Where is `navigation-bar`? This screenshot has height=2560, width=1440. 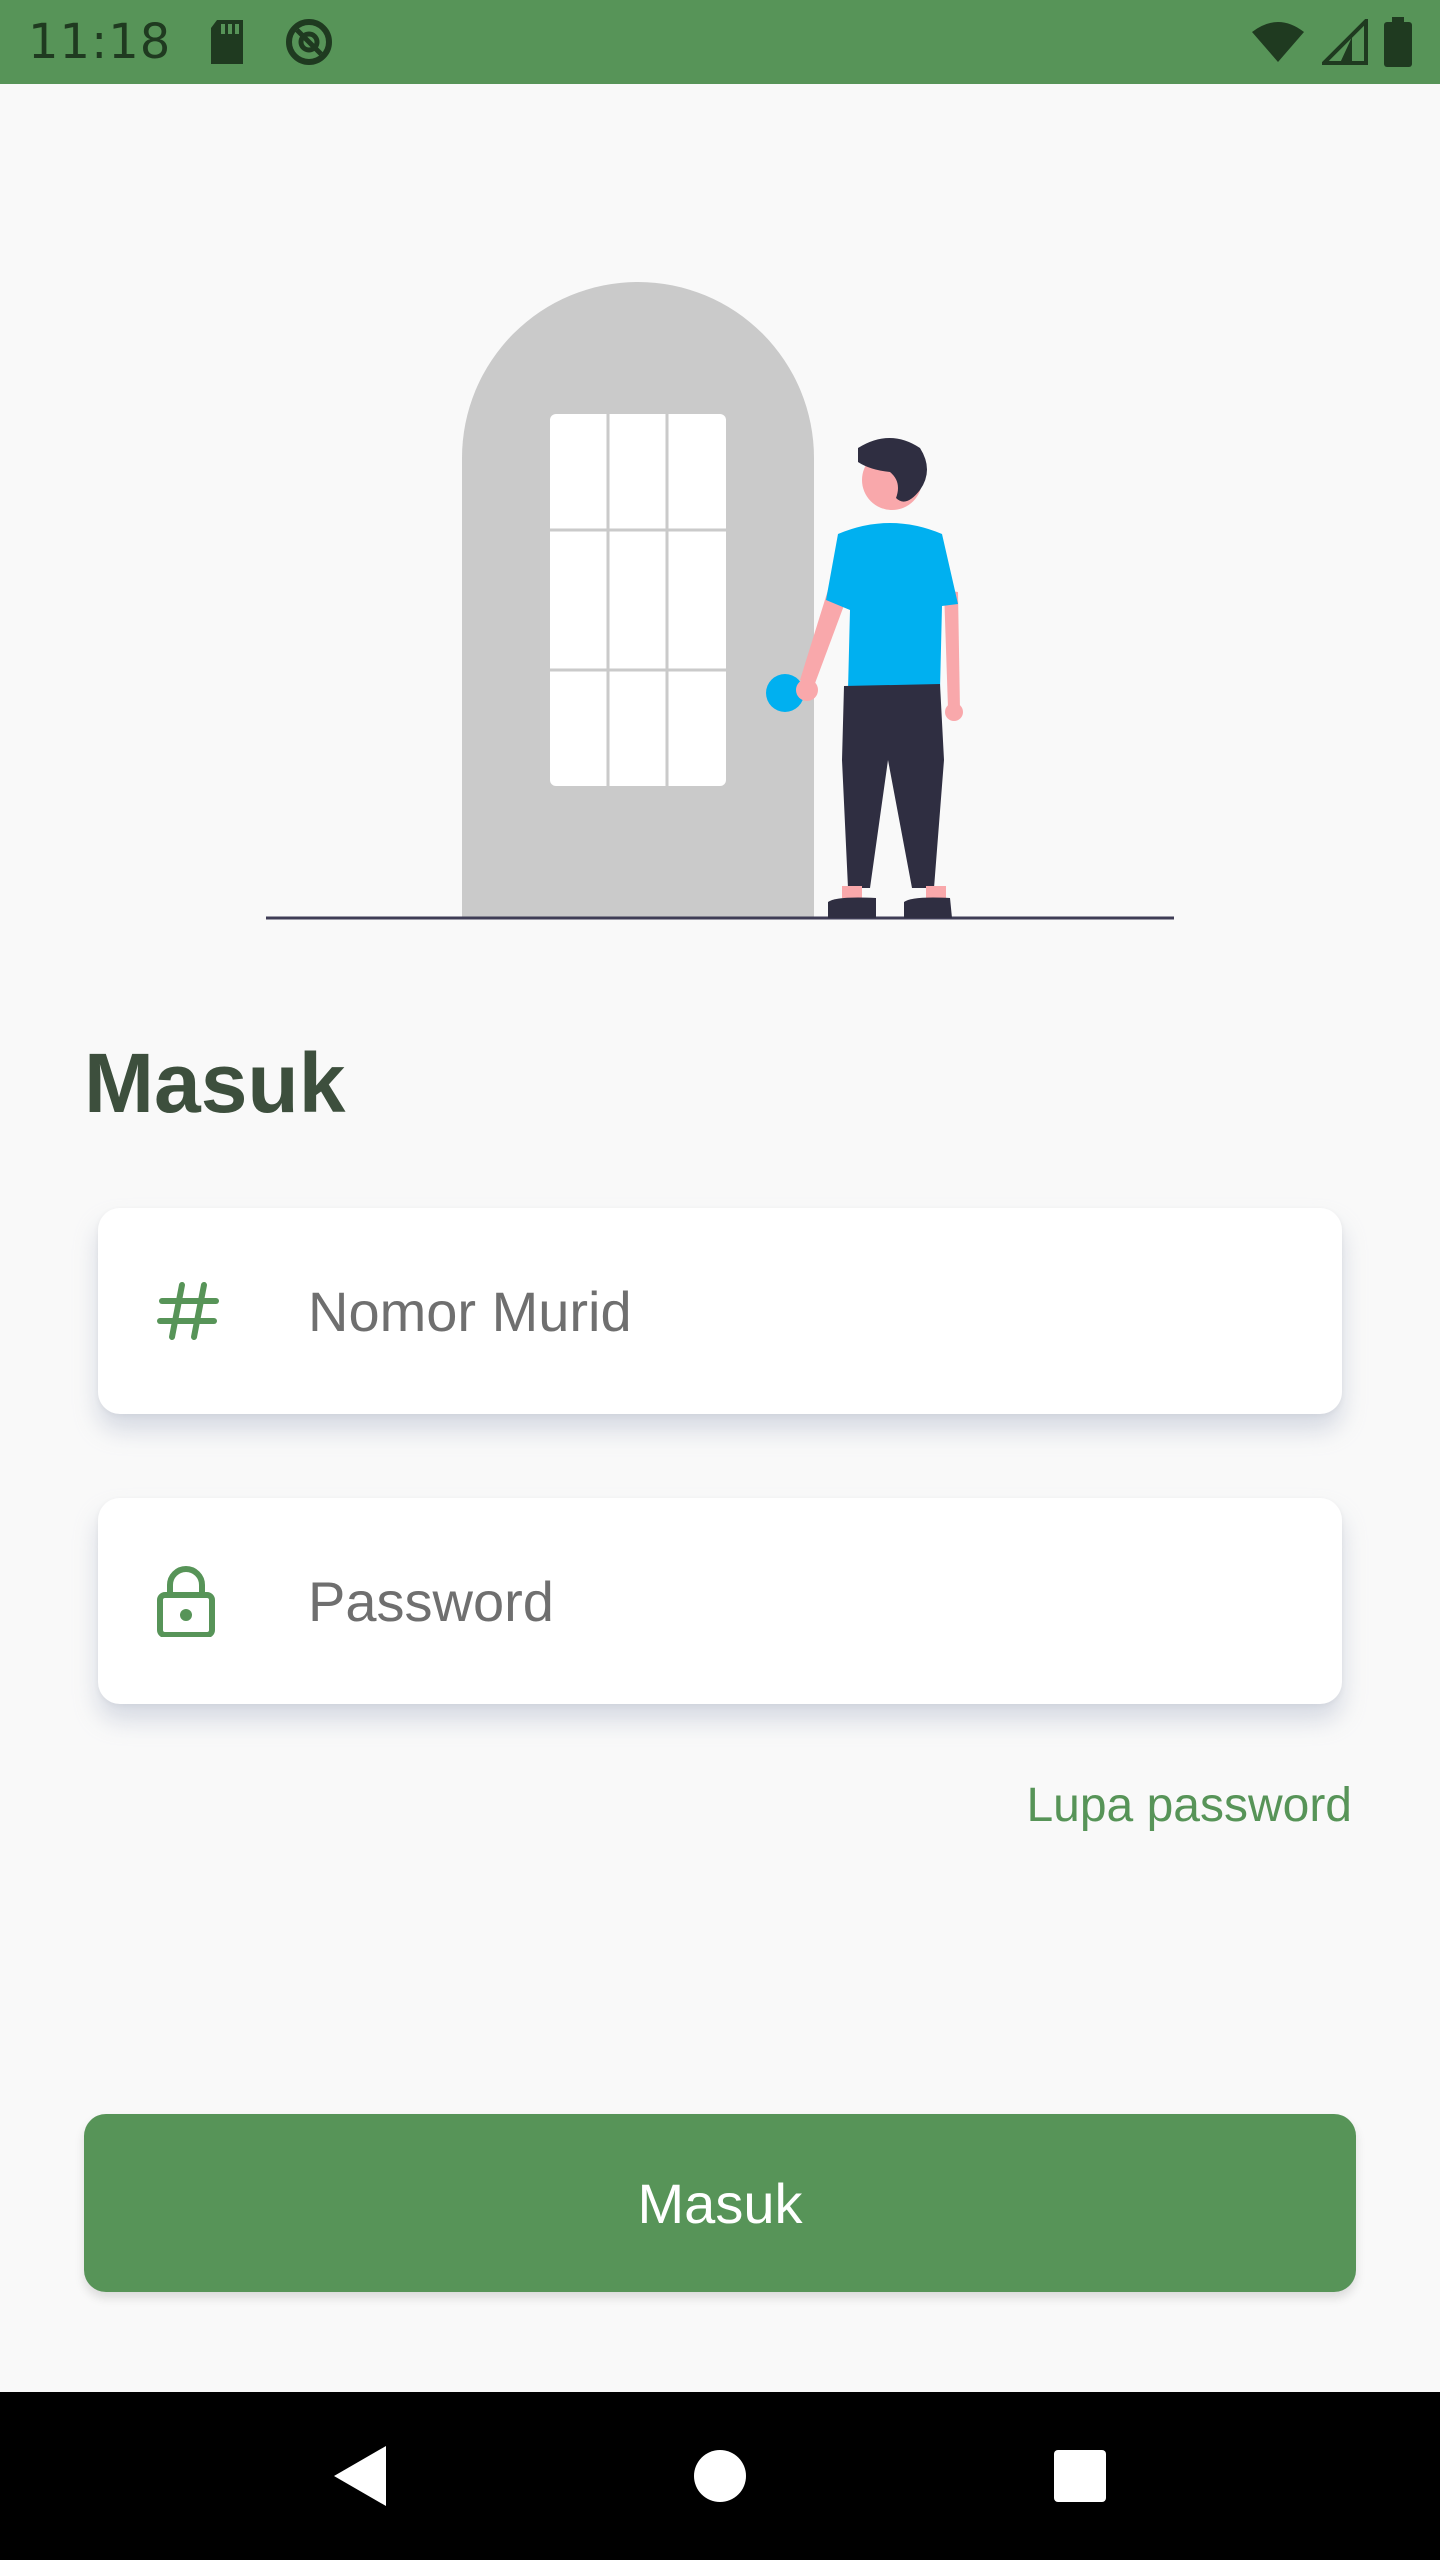
navigation-bar is located at coordinates (720, 2476).